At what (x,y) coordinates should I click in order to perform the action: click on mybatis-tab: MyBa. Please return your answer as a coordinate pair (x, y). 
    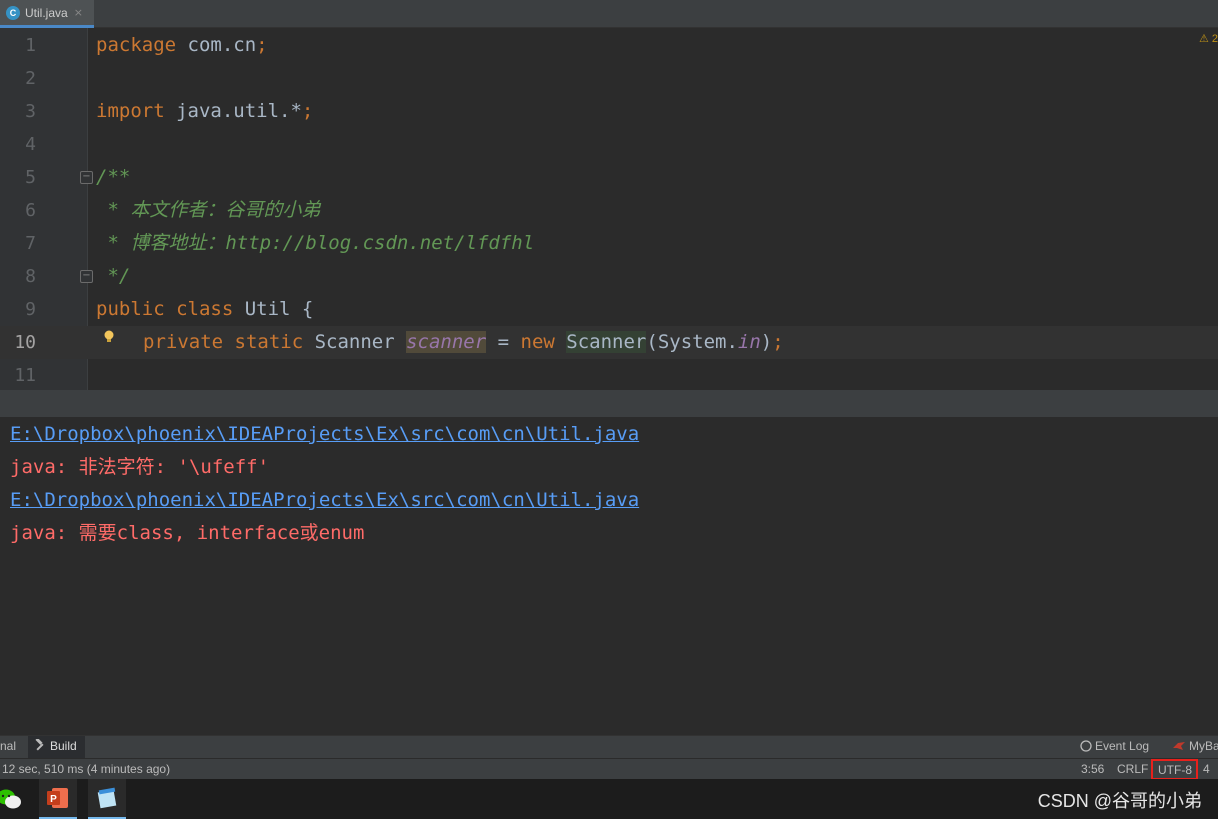
    Looking at the image, I should click on (1195, 746).